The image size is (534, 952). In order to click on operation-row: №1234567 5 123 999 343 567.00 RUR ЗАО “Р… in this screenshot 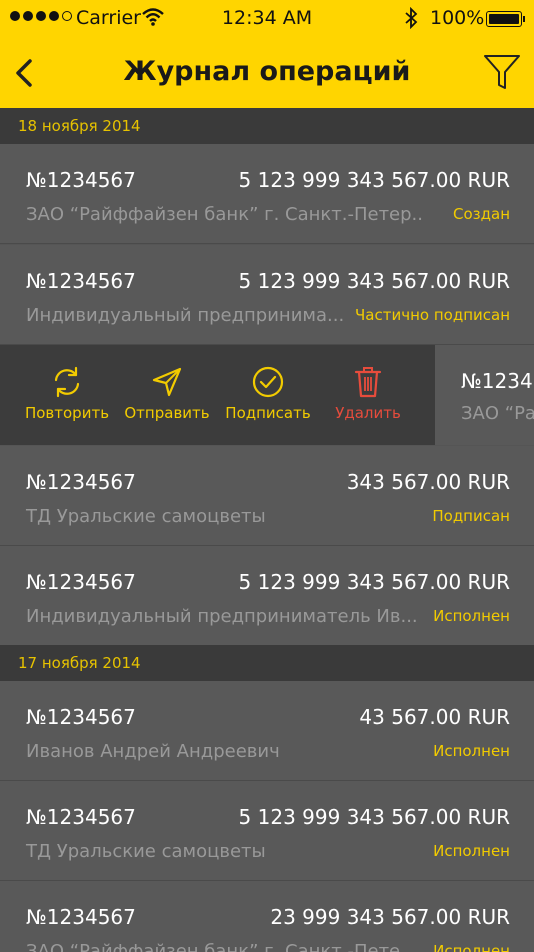, I will do `click(267, 194)`.